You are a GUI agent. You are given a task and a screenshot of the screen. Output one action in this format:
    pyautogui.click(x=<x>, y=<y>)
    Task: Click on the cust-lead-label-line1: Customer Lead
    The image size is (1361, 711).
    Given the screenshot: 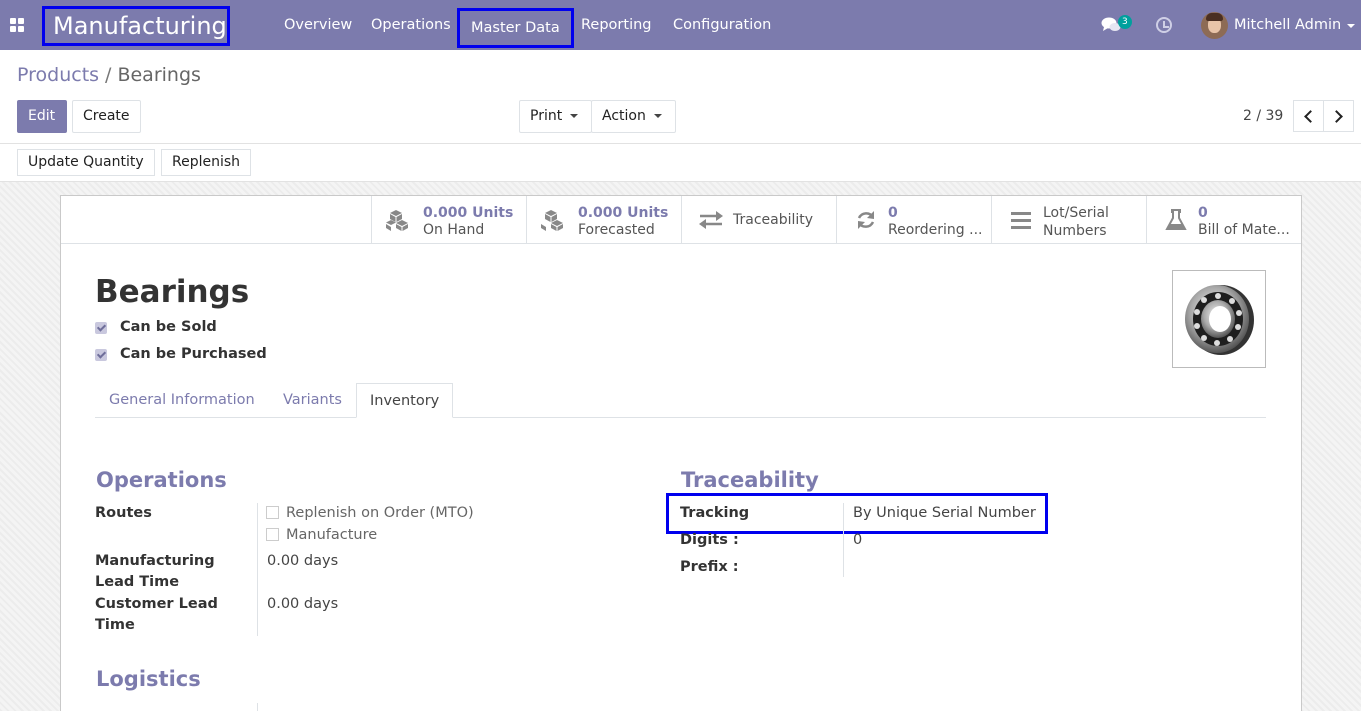 What is the action you would take?
    pyautogui.click(x=156, y=604)
    